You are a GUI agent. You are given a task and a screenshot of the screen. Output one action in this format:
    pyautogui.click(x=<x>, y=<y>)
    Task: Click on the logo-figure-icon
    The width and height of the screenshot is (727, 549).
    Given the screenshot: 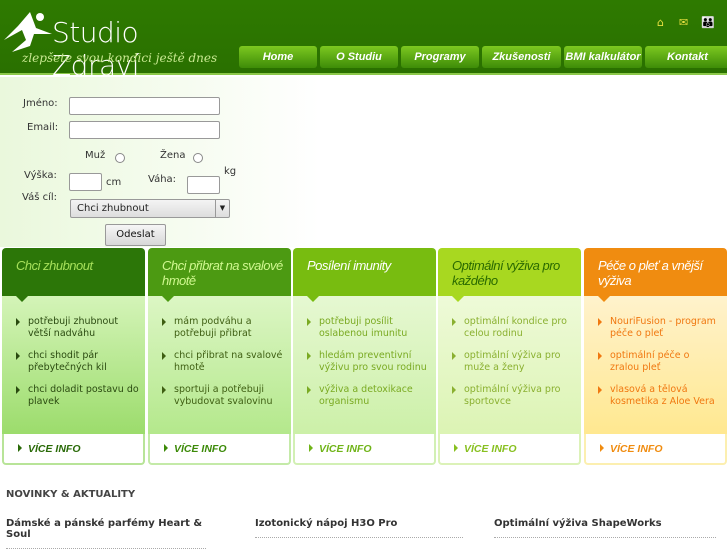 What is the action you would take?
    pyautogui.click(x=28, y=32)
    